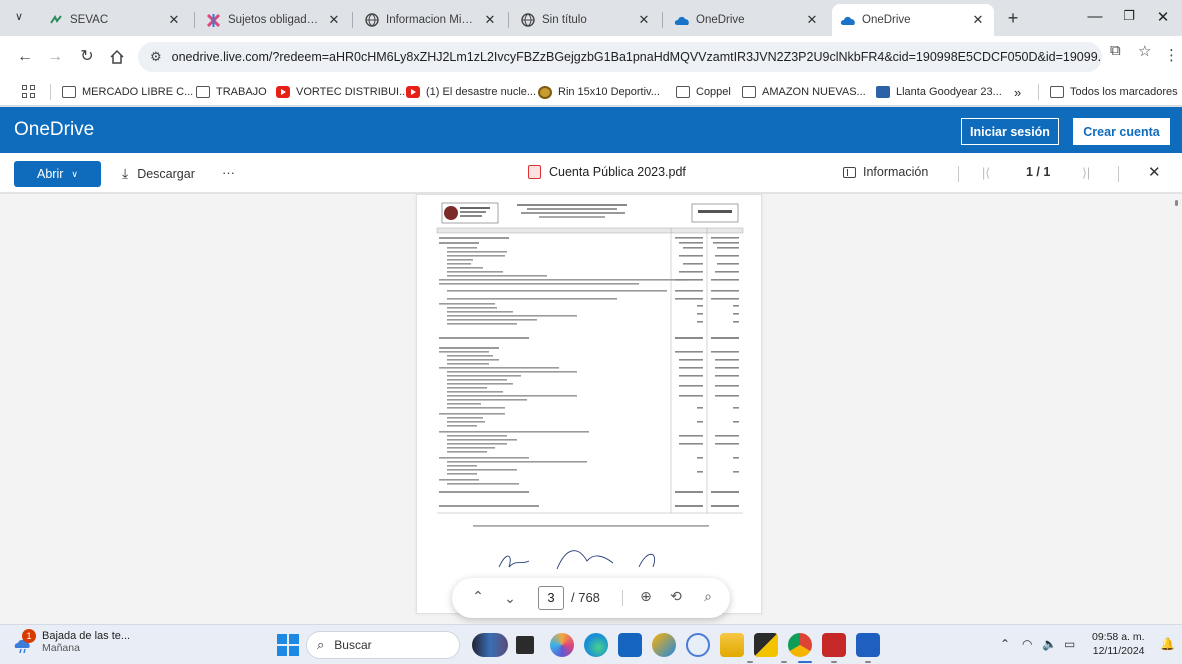 Image resolution: width=1182 pixels, height=664 pixels. I want to click on battery-icon: ▭, so click(1069, 644).